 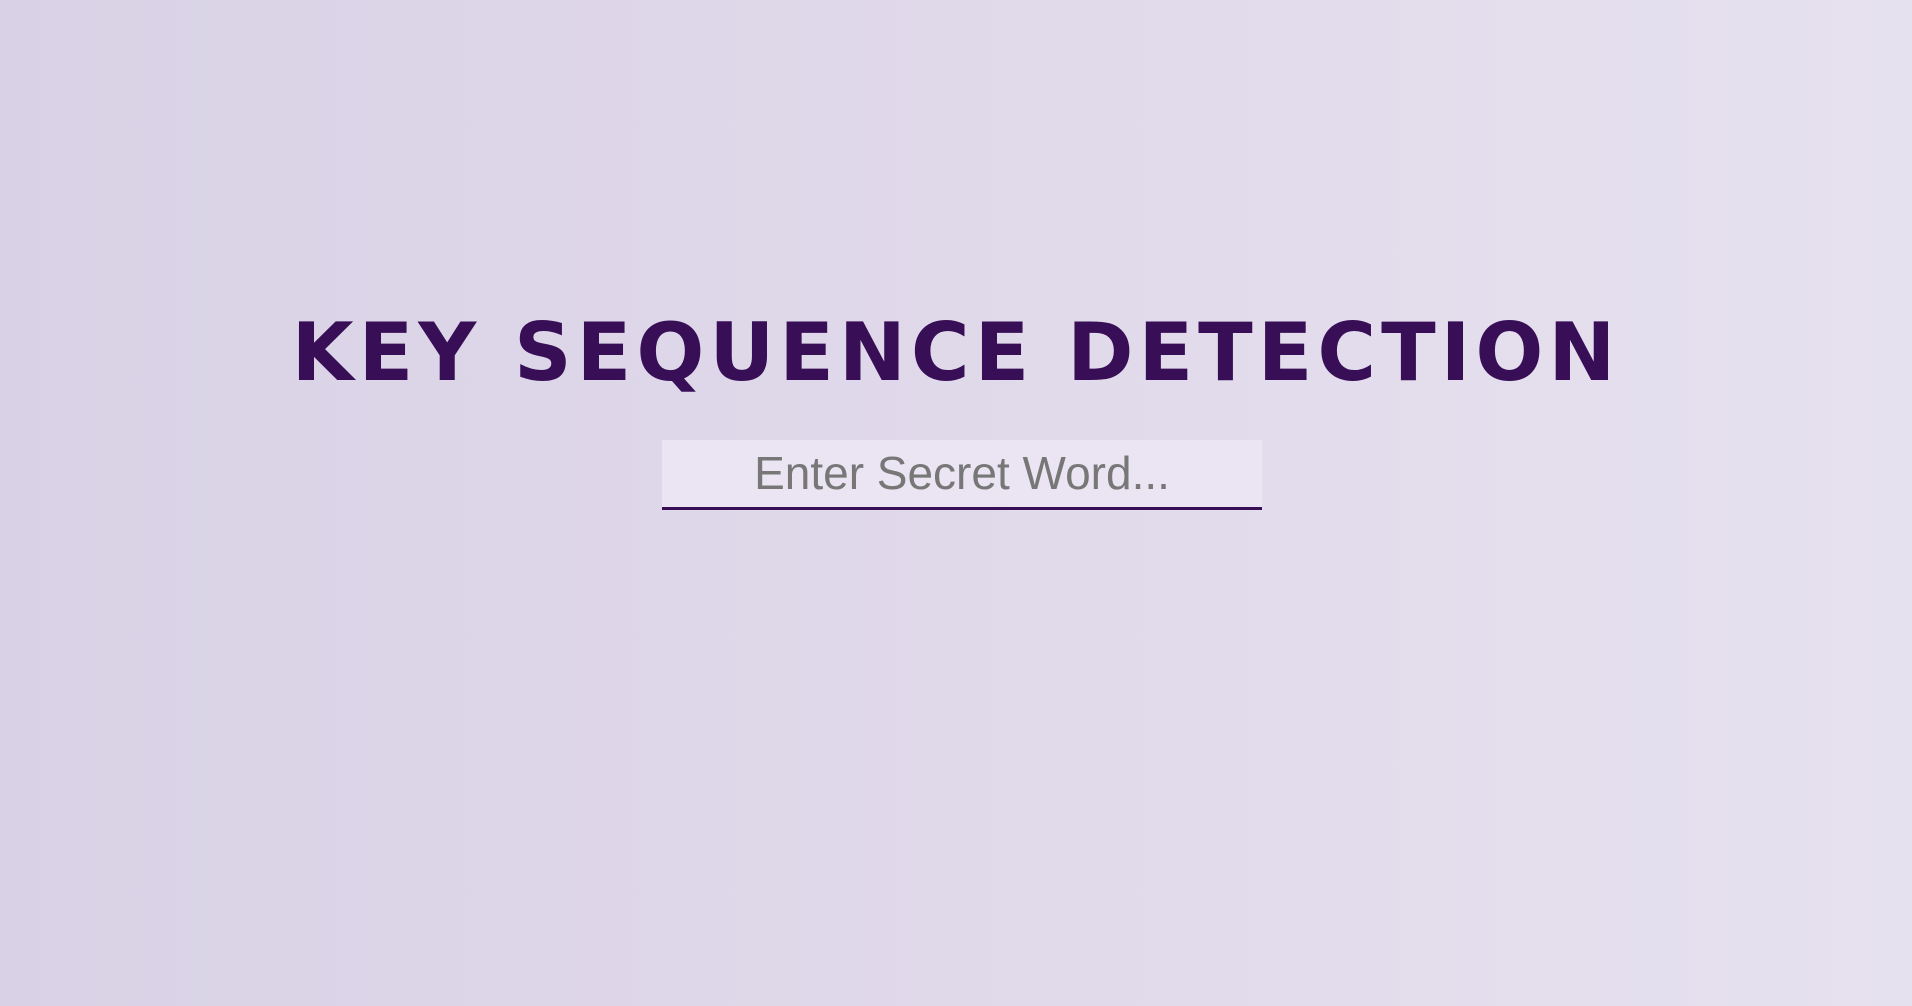 I want to click on secret-word-input, so click(x=962, y=475).